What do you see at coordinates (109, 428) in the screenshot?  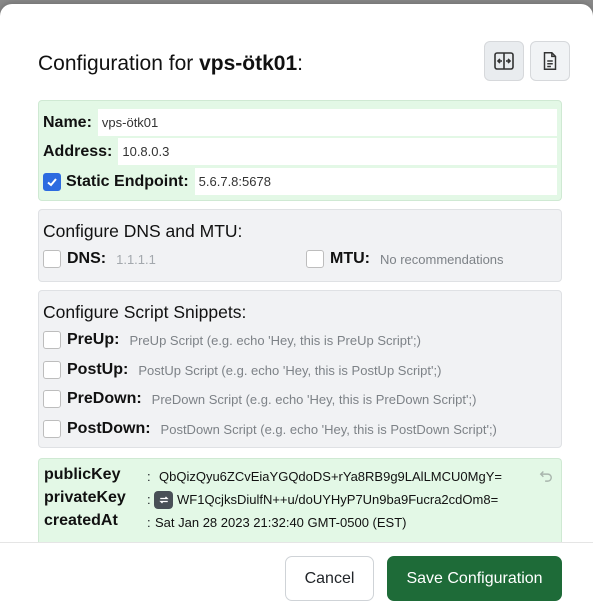 I see `postdown-label: PostDown:` at bounding box center [109, 428].